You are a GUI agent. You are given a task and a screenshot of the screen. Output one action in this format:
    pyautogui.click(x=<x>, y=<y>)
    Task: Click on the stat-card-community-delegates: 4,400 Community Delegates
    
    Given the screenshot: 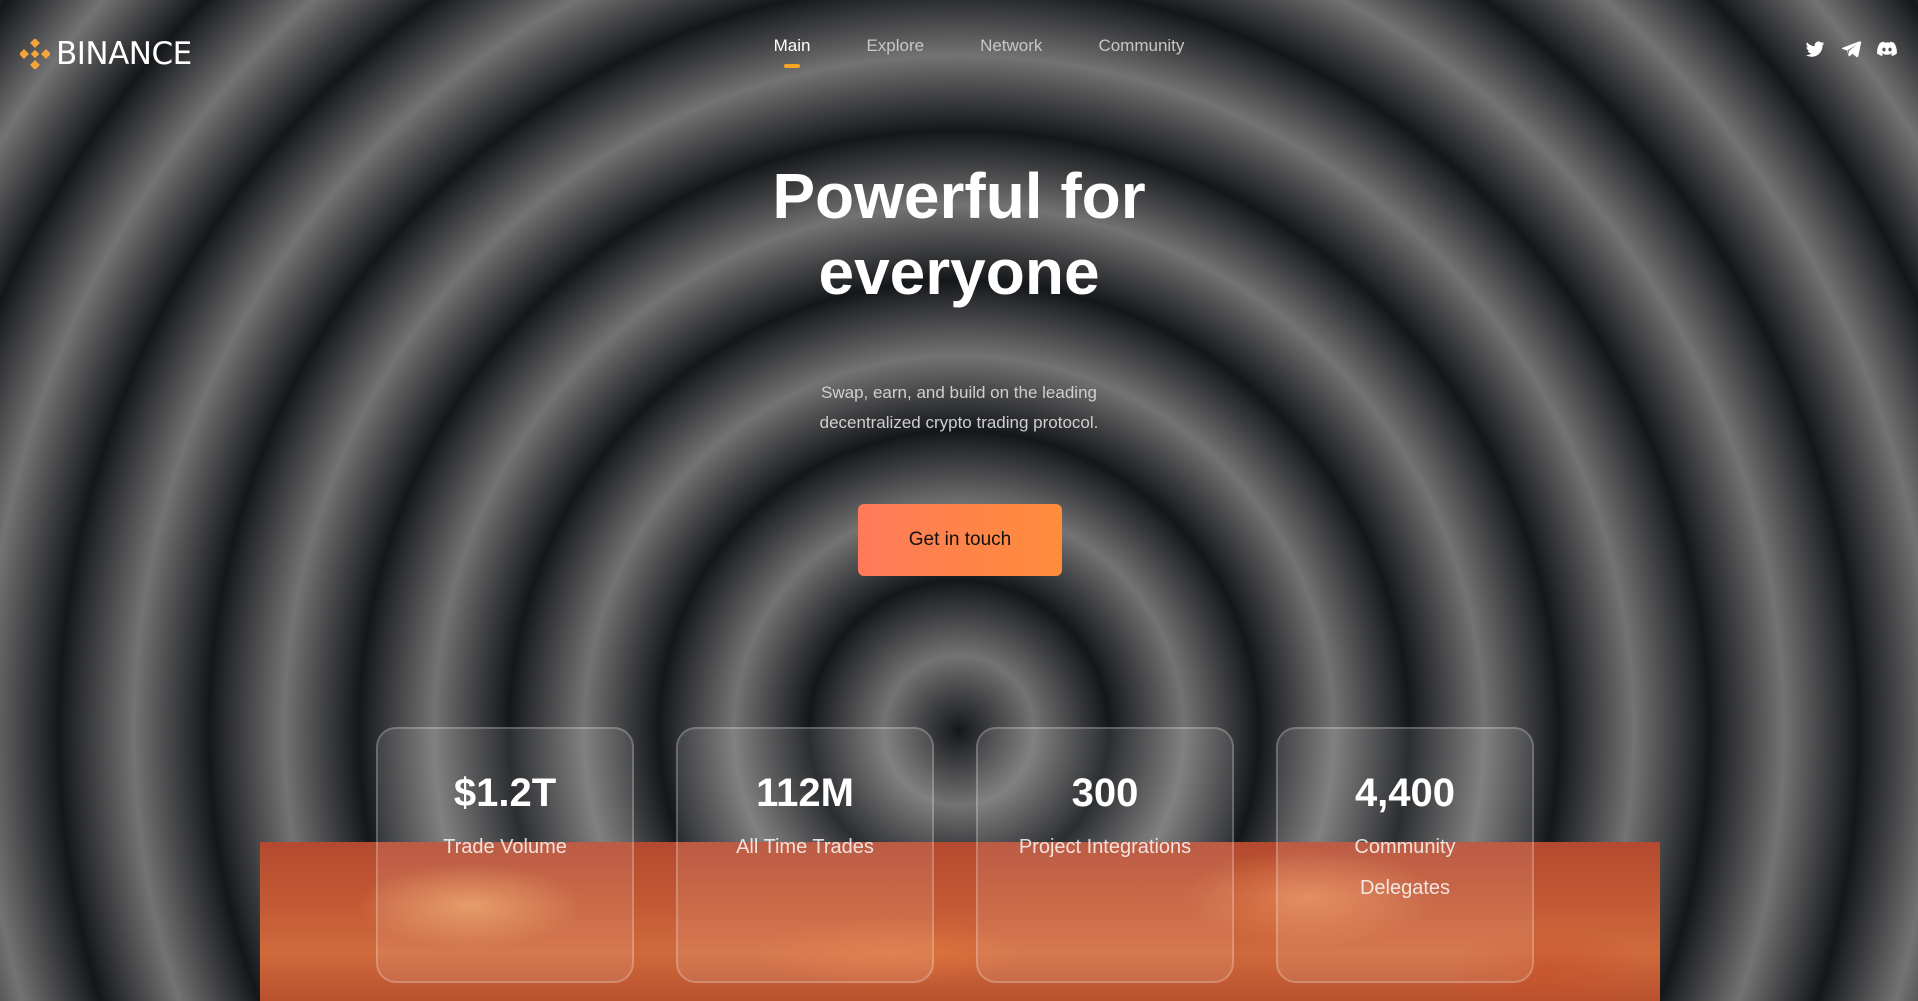 What is the action you would take?
    pyautogui.click(x=1405, y=855)
    